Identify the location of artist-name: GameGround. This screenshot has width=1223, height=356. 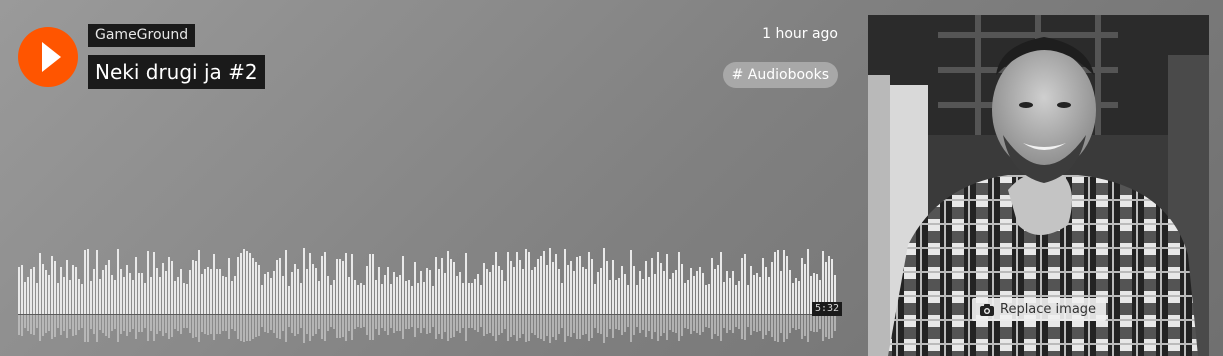
(142, 35).